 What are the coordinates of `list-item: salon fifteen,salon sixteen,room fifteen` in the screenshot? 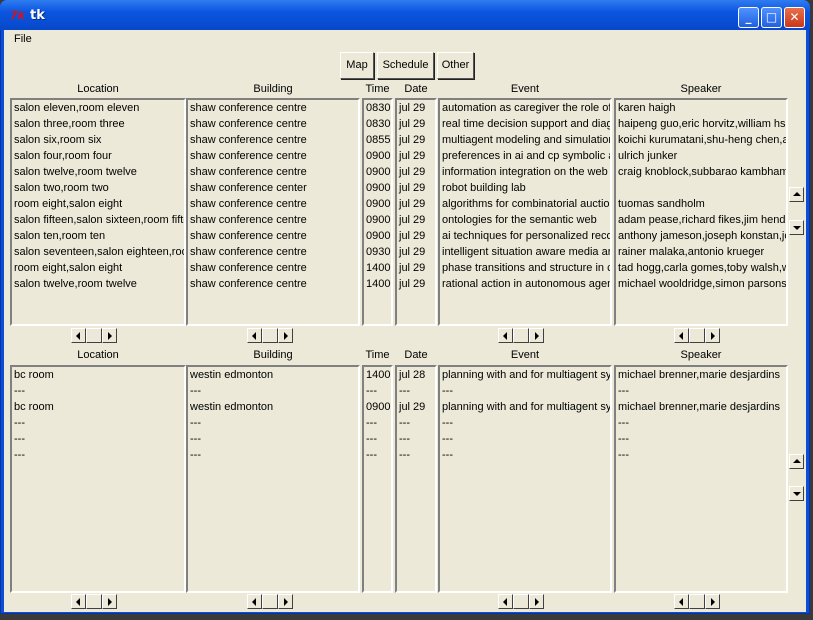 It's located at (98, 220).